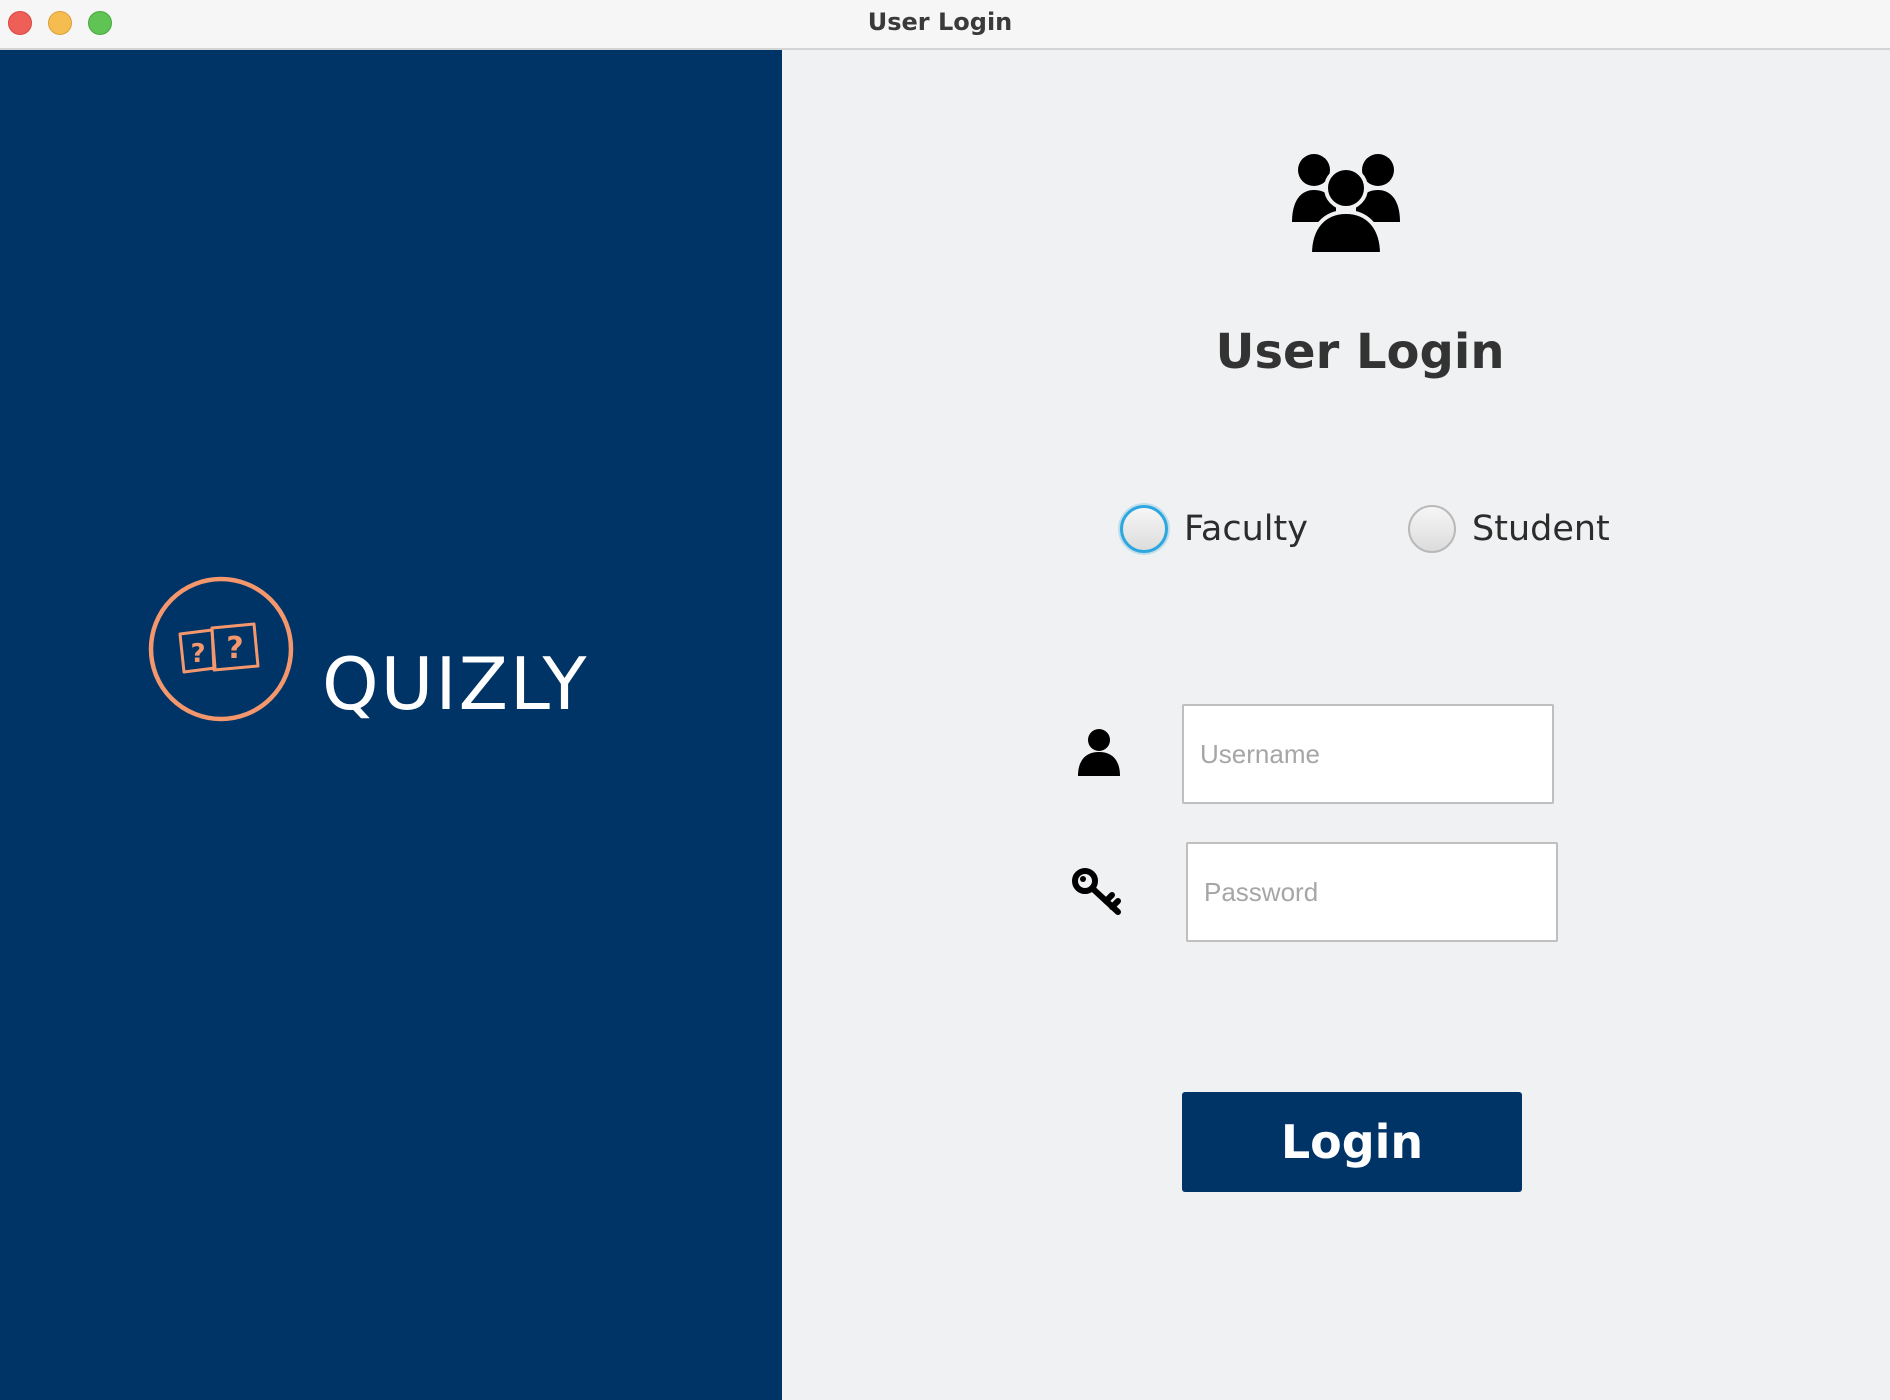 The image size is (1890, 1400). What do you see at coordinates (1099, 752) in the screenshot?
I see `user-icon` at bounding box center [1099, 752].